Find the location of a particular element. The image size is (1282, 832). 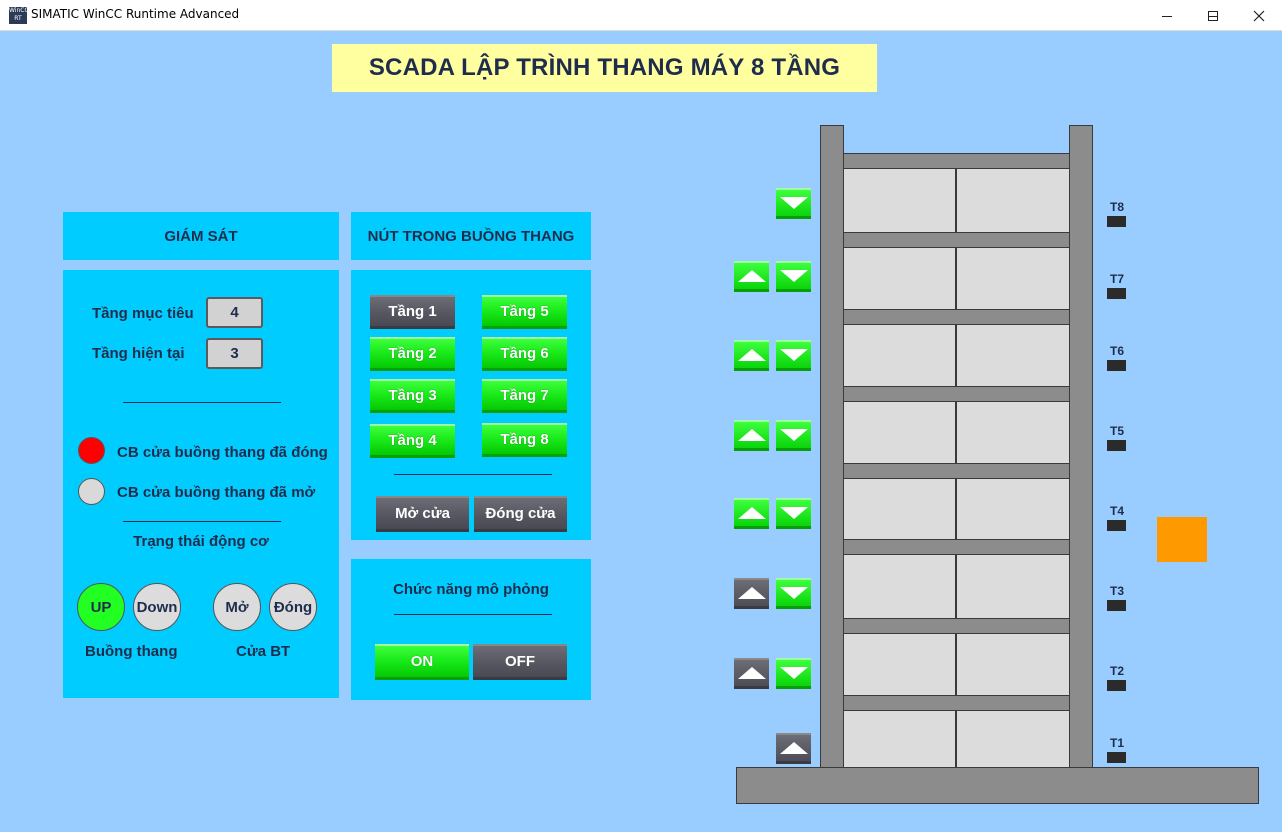

hall-call-down-t4 is located at coordinates (793, 513).